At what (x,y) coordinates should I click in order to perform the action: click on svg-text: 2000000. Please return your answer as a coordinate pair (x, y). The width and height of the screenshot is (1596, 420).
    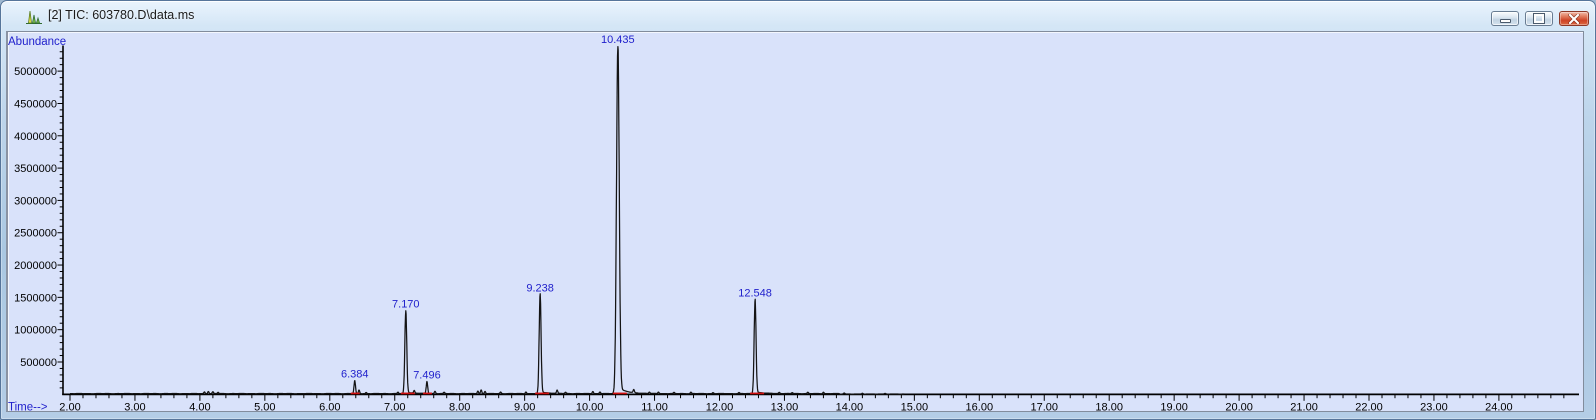
    Looking at the image, I should click on (35, 266).